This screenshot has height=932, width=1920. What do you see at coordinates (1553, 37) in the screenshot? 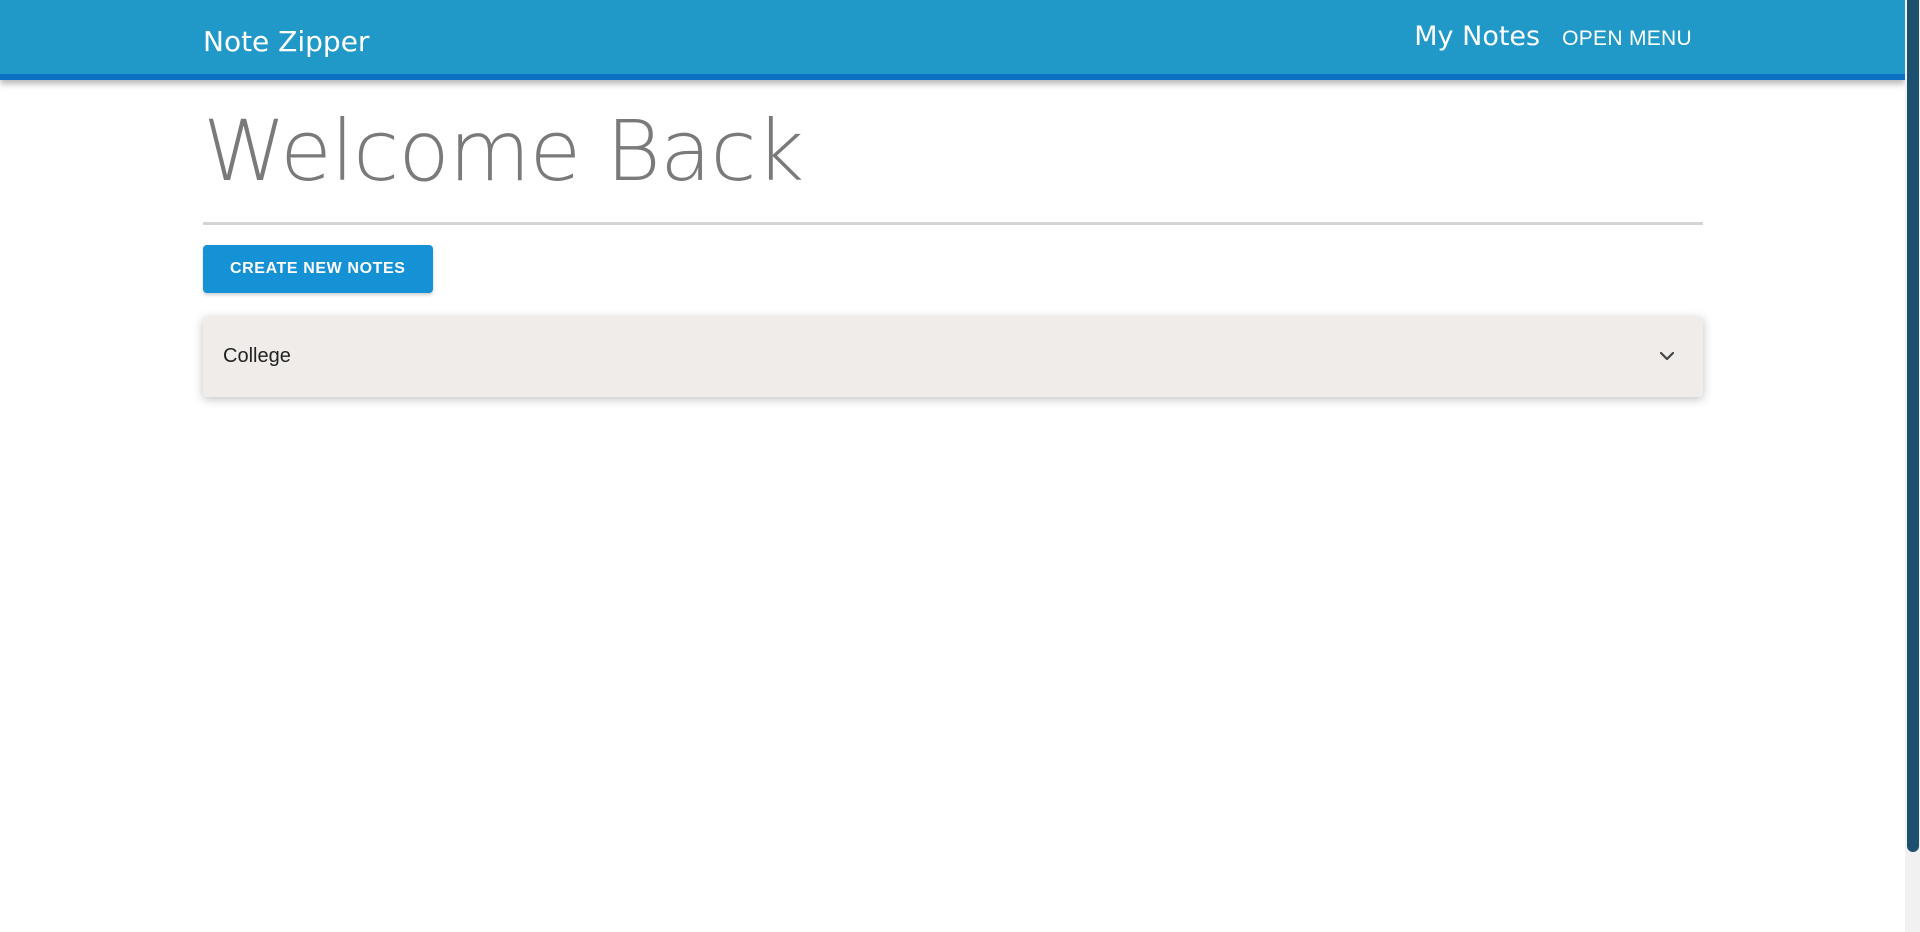
I see `nav-right: My Notes OPEN MENU` at bounding box center [1553, 37].